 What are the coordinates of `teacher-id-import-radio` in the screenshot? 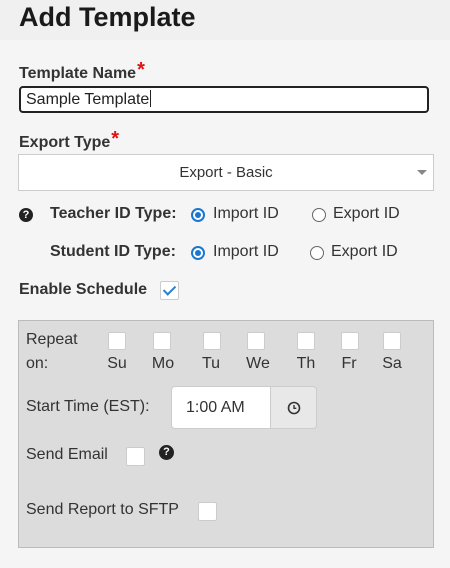 It's located at (198, 215).